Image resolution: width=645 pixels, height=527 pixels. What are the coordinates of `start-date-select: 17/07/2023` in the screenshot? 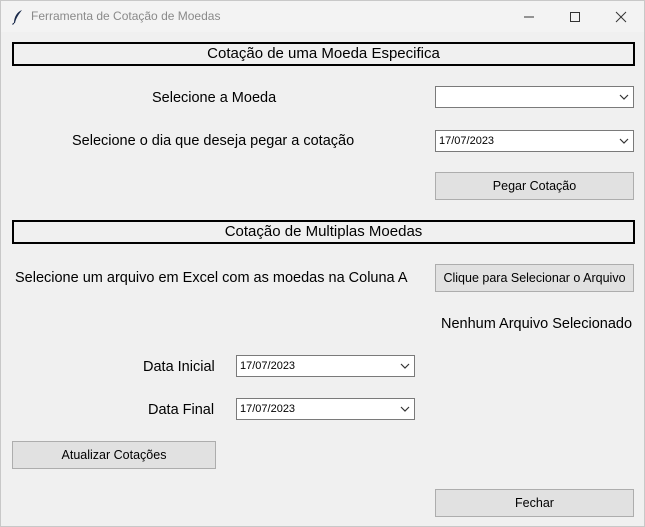 It's located at (325, 366).